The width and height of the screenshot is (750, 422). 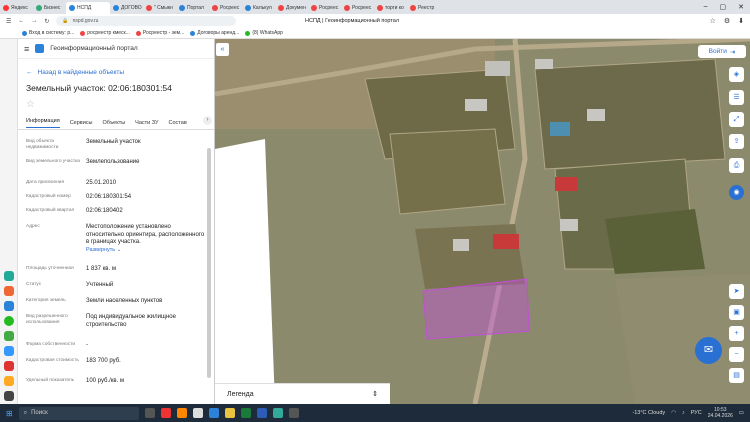 What do you see at coordinates (245, 413) in the screenshot?
I see `excel-icon` at bounding box center [245, 413].